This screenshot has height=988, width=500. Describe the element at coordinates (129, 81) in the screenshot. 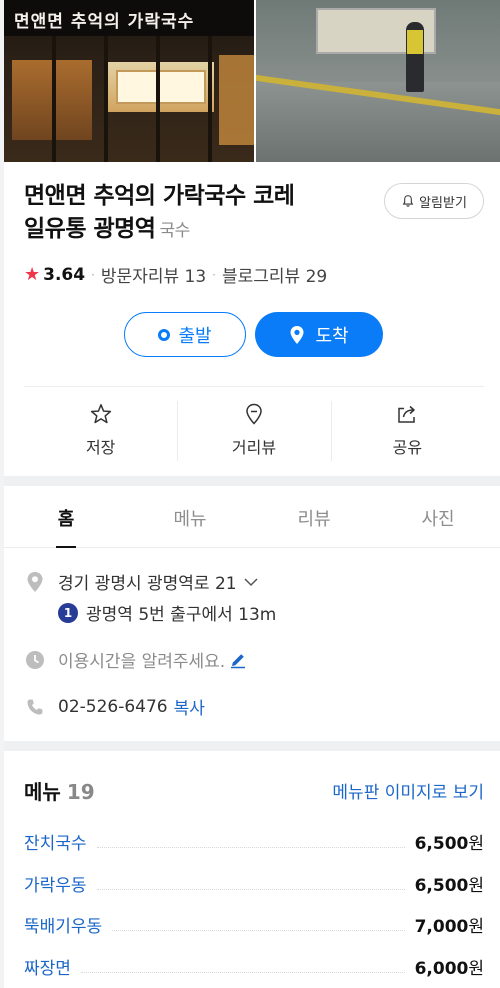

I see `storefront-photo: 면앤면 추억의 가락국수` at that location.